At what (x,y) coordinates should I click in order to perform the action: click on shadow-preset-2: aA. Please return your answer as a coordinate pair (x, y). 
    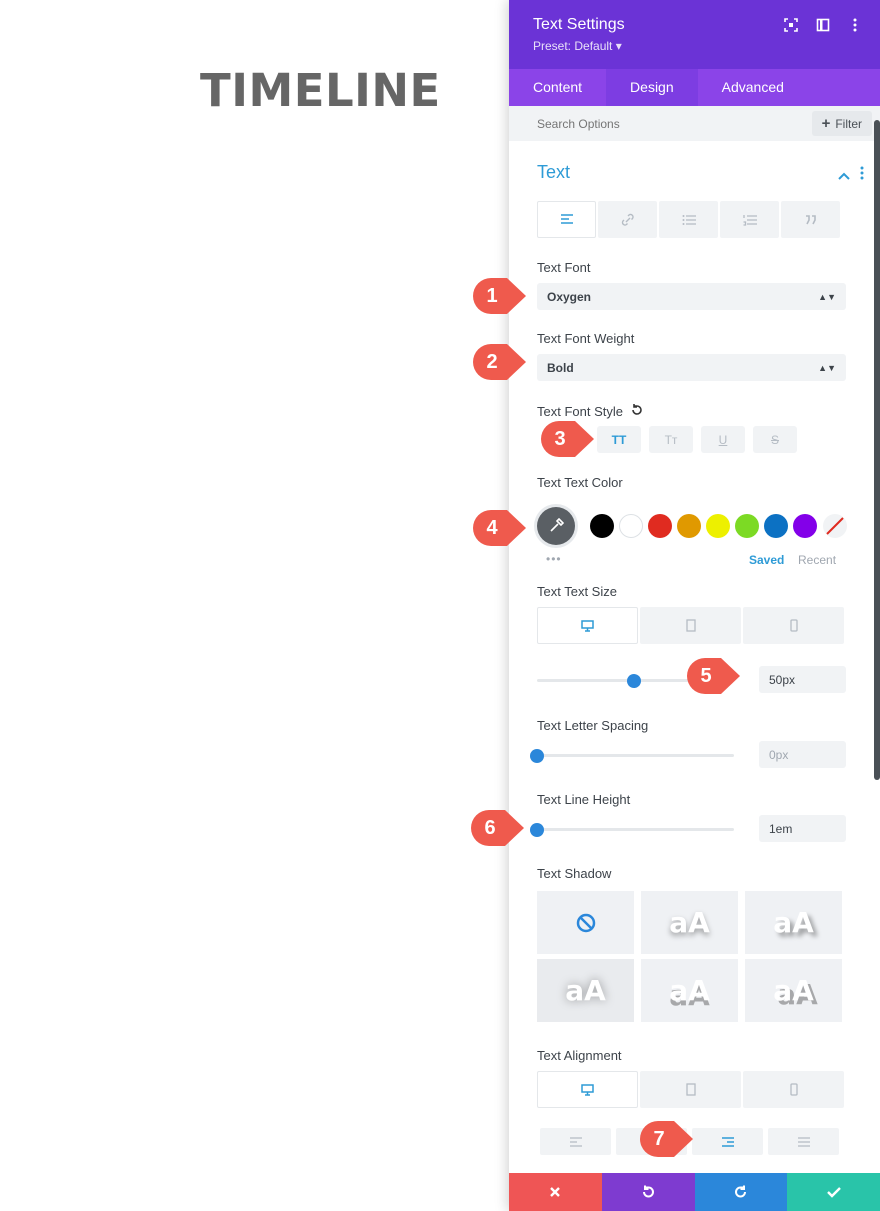
    Looking at the image, I should click on (793, 922).